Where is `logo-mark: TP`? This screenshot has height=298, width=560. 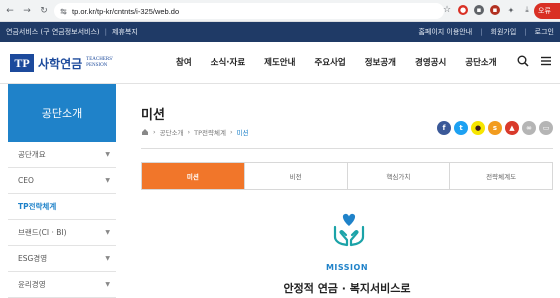
logo-mark: TP is located at coordinates (22, 63).